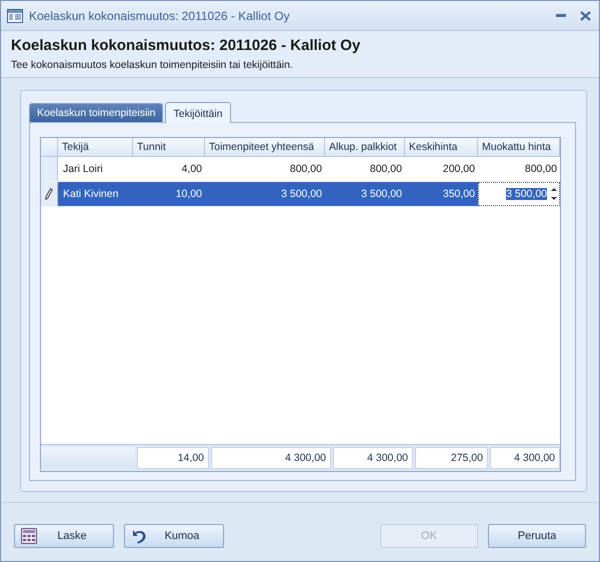 Image resolution: width=600 pixels, height=562 pixels. Describe the element at coordinates (96, 112) in the screenshot. I see `tab: Koelaskun toimenpiteisiin` at that location.